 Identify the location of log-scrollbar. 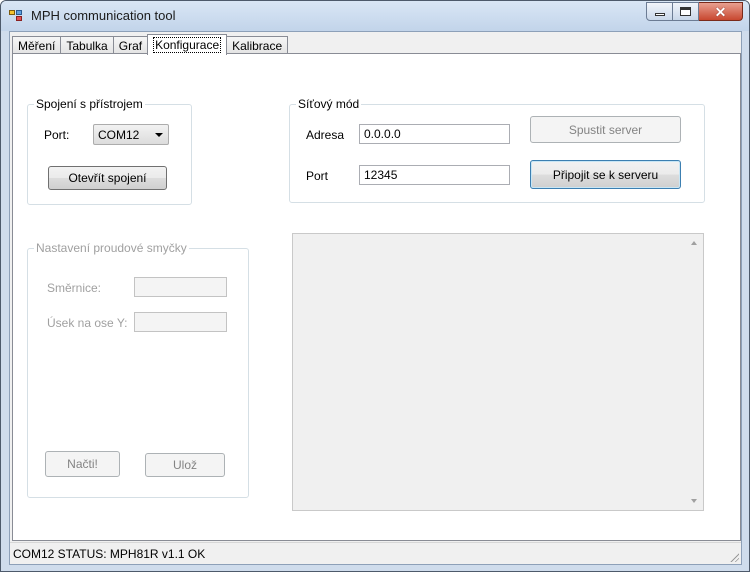
(694, 372).